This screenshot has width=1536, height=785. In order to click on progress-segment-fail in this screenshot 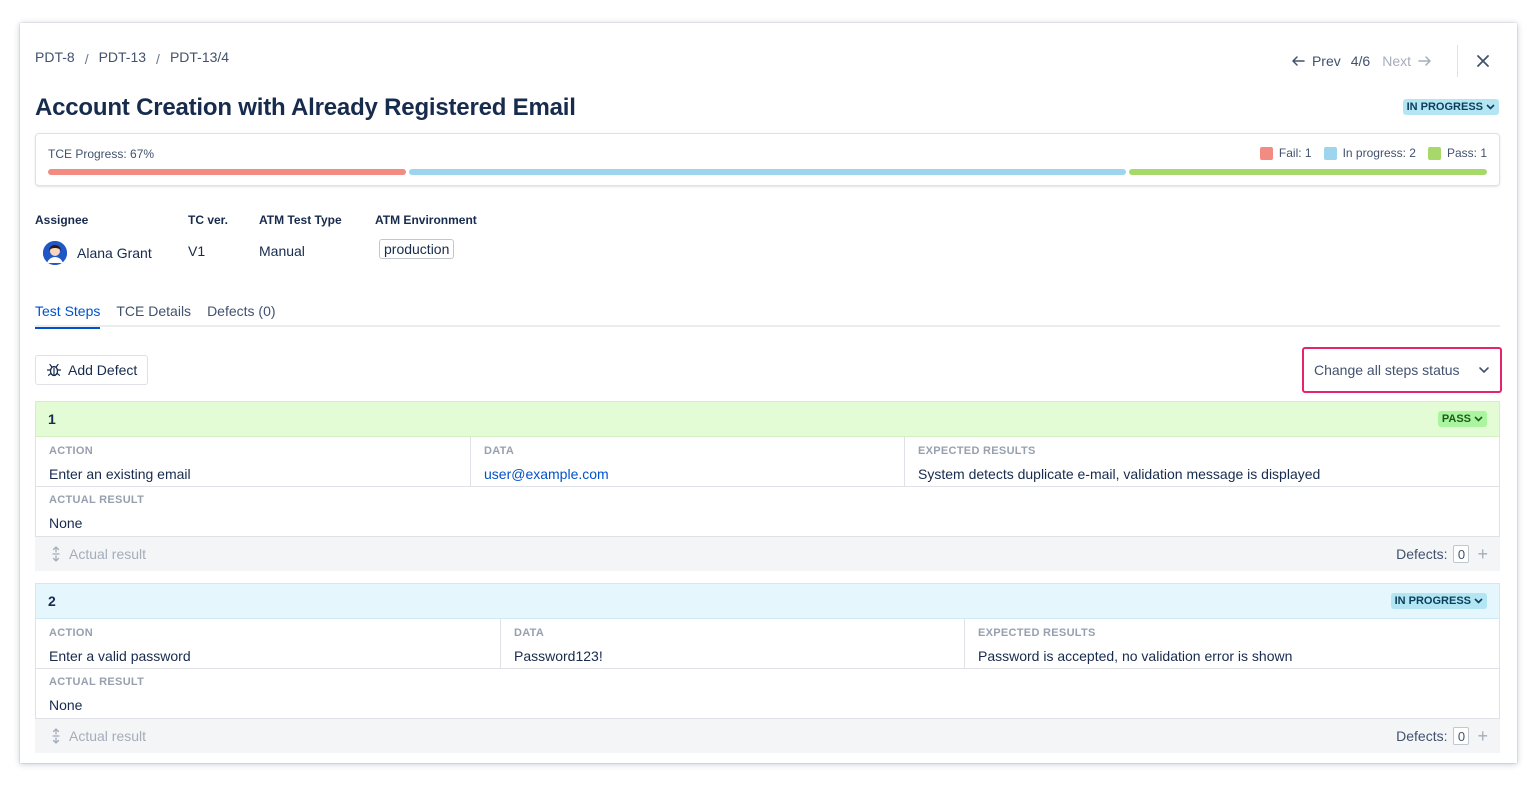, I will do `click(227, 172)`.